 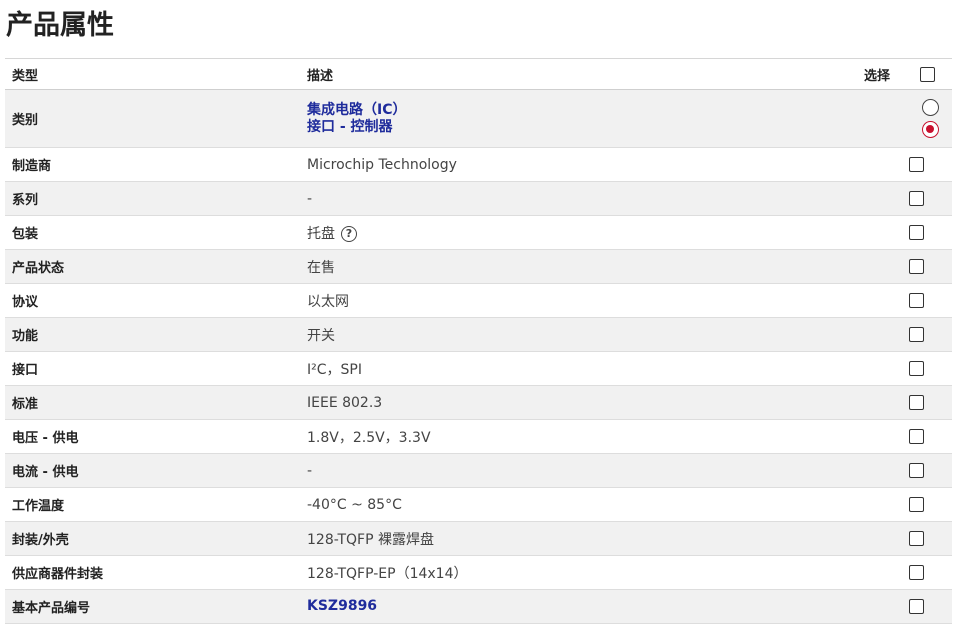 What do you see at coordinates (25, 404) in the screenshot?
I see `attribute-type: 标准` at bounding box center [25, 404].